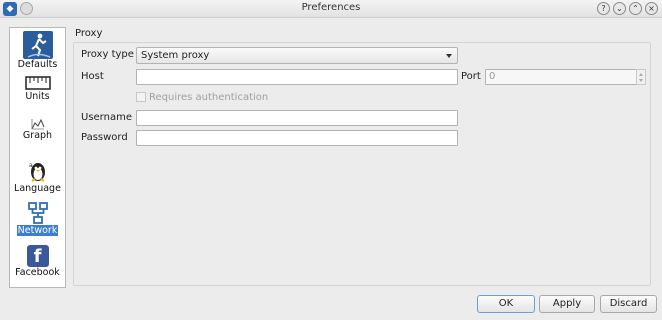 This screenshot has width=662, height=320. Describe the element at coordinates (641, 80) in the screenshot. I see `stepper-down-icon` at that location.